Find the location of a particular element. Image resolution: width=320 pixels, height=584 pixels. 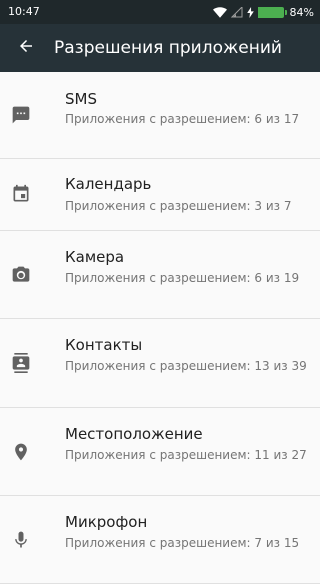

battery-icon is located at coordinates (272, 12).